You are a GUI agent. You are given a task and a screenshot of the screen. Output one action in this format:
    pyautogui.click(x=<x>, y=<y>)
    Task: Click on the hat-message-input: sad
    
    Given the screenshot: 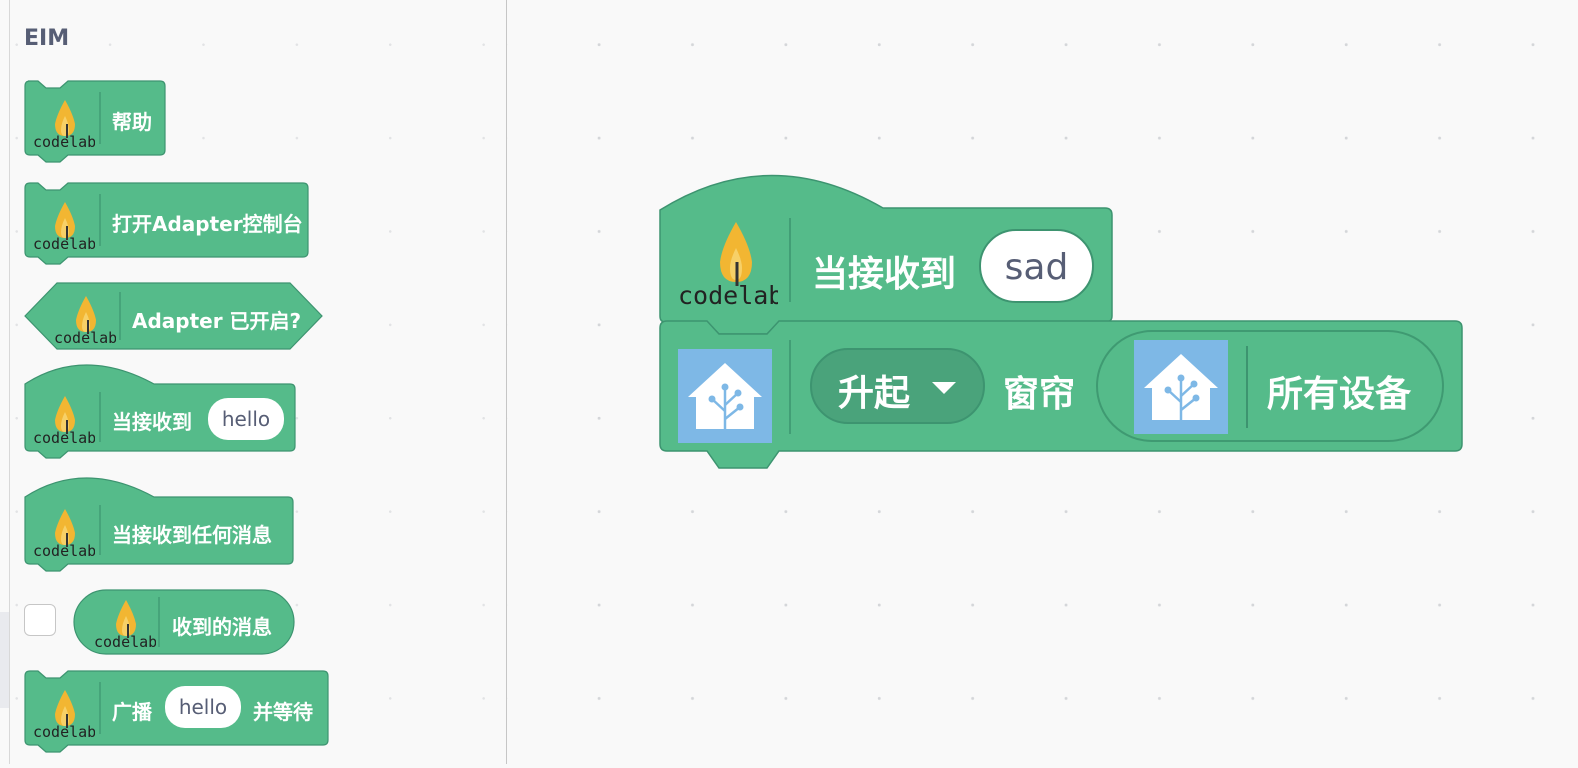 What is the action you would take?
    pyautogui.click(x=1036, y=266)
    